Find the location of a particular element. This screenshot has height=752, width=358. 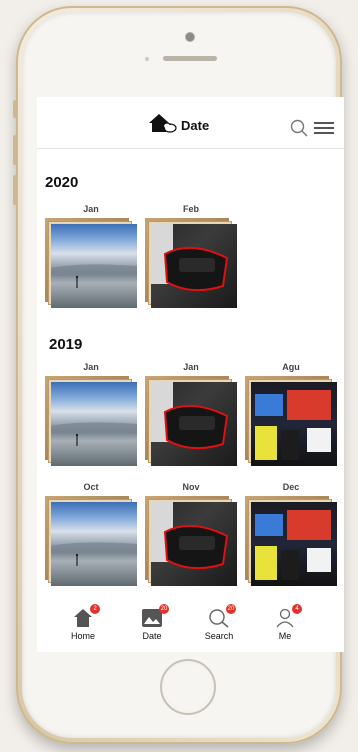

house-cloud-icon is located at coordinates (162, 125).